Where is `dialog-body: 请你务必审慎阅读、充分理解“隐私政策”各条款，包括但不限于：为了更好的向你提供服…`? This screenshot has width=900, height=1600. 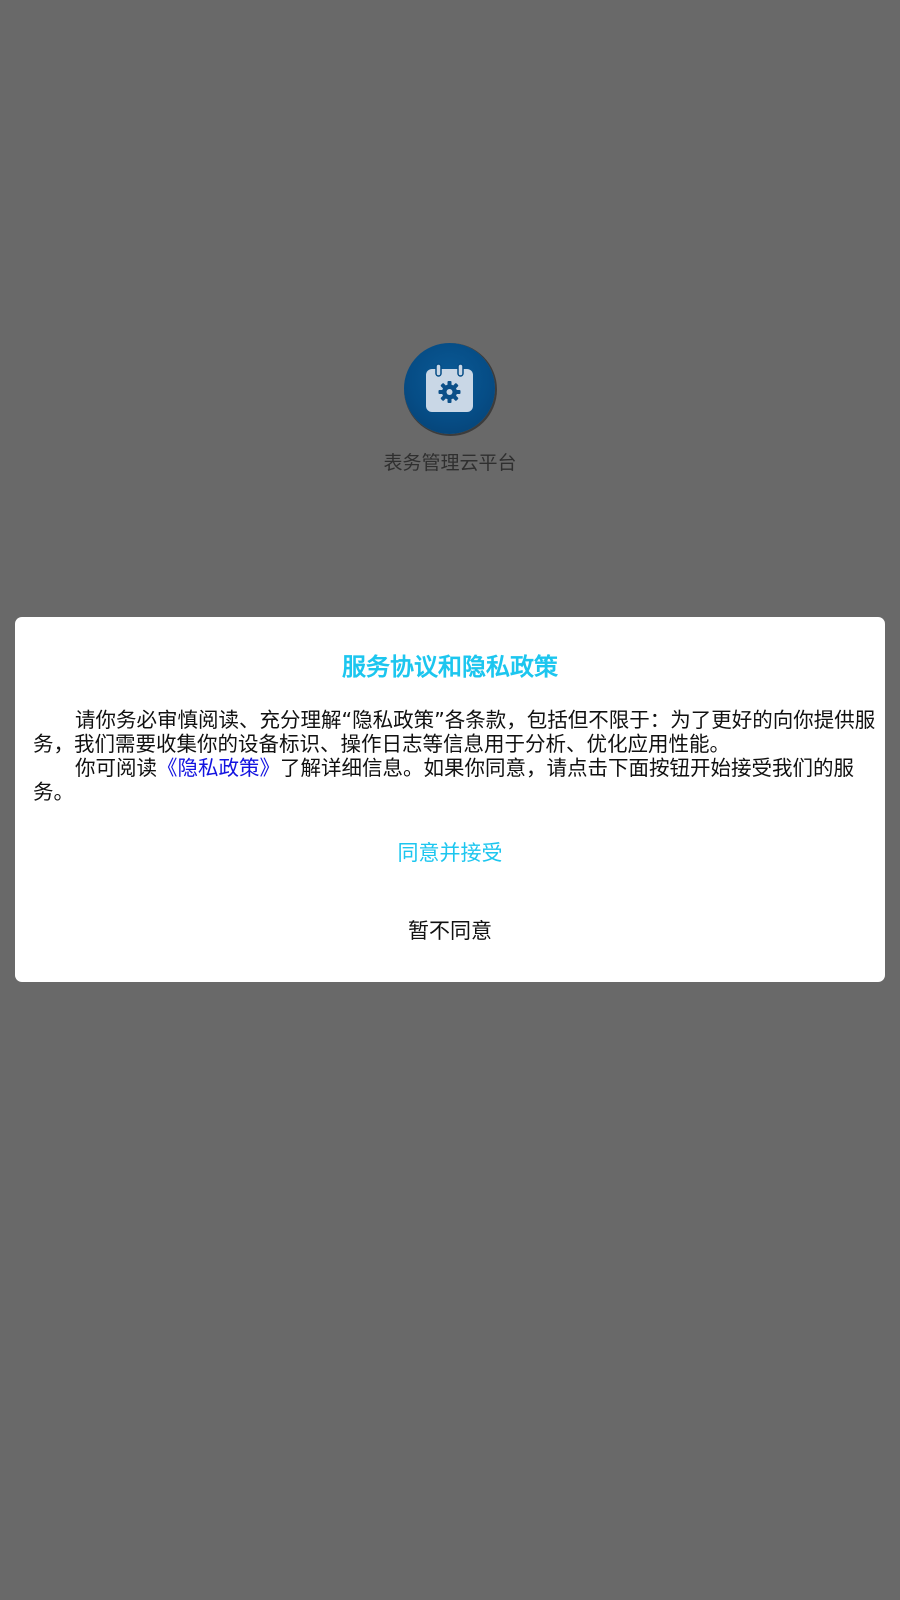 dialog-body: 请你务必审慎阅读、充分理解“隐私政策”各条款，包括但不限于：为了更好的向你提供服… is located at coordinates (459, 756).